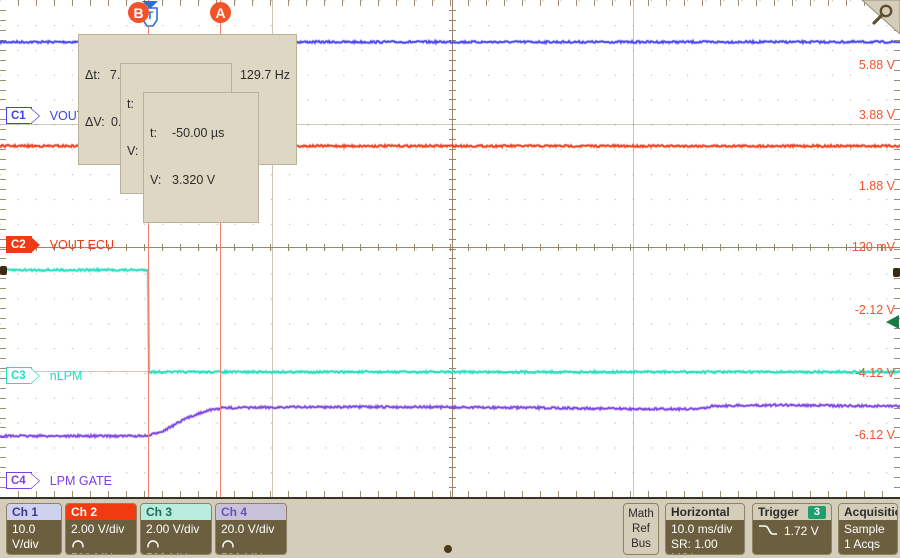 This screenshot has height=558, width=900. What do you see at coordinates (705, 512) in the screenshot?
I see `horizontal-title: Horizontal` at bounding box center [705, 512].